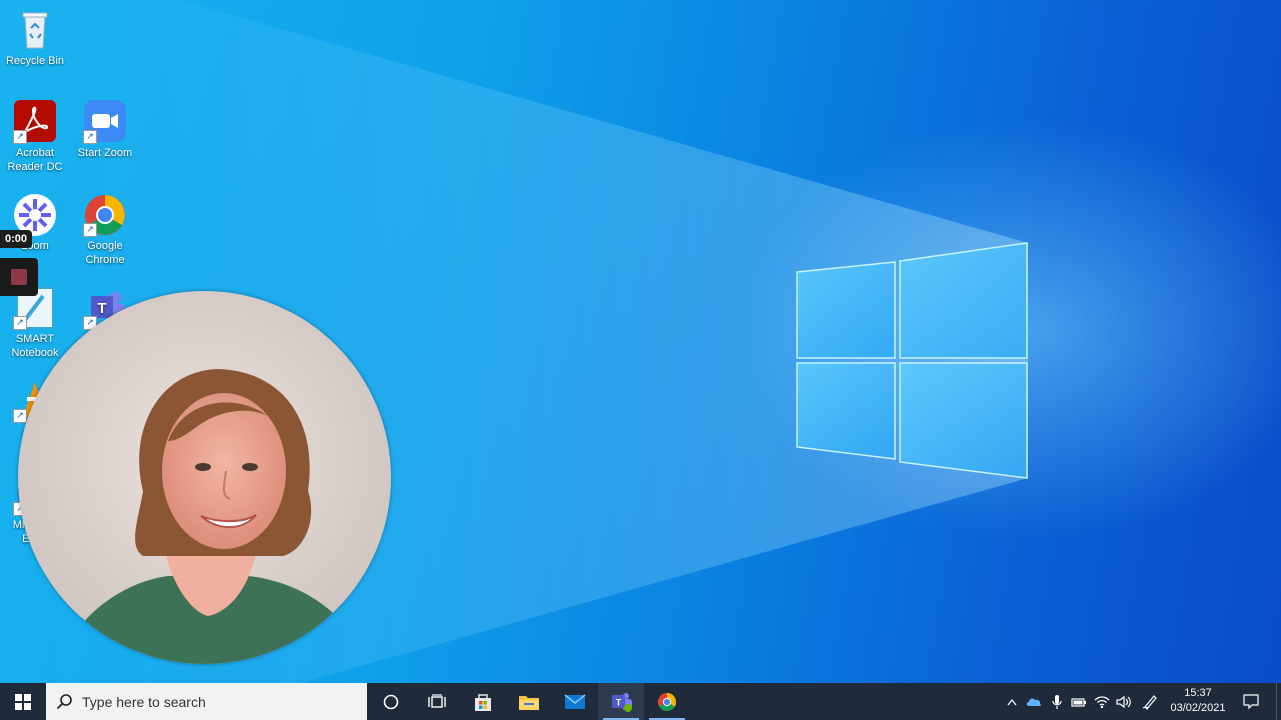 The height and width of the screenshot is (720, 1281). I want to click on show-hidden-icons-button, so click(1012, 701).